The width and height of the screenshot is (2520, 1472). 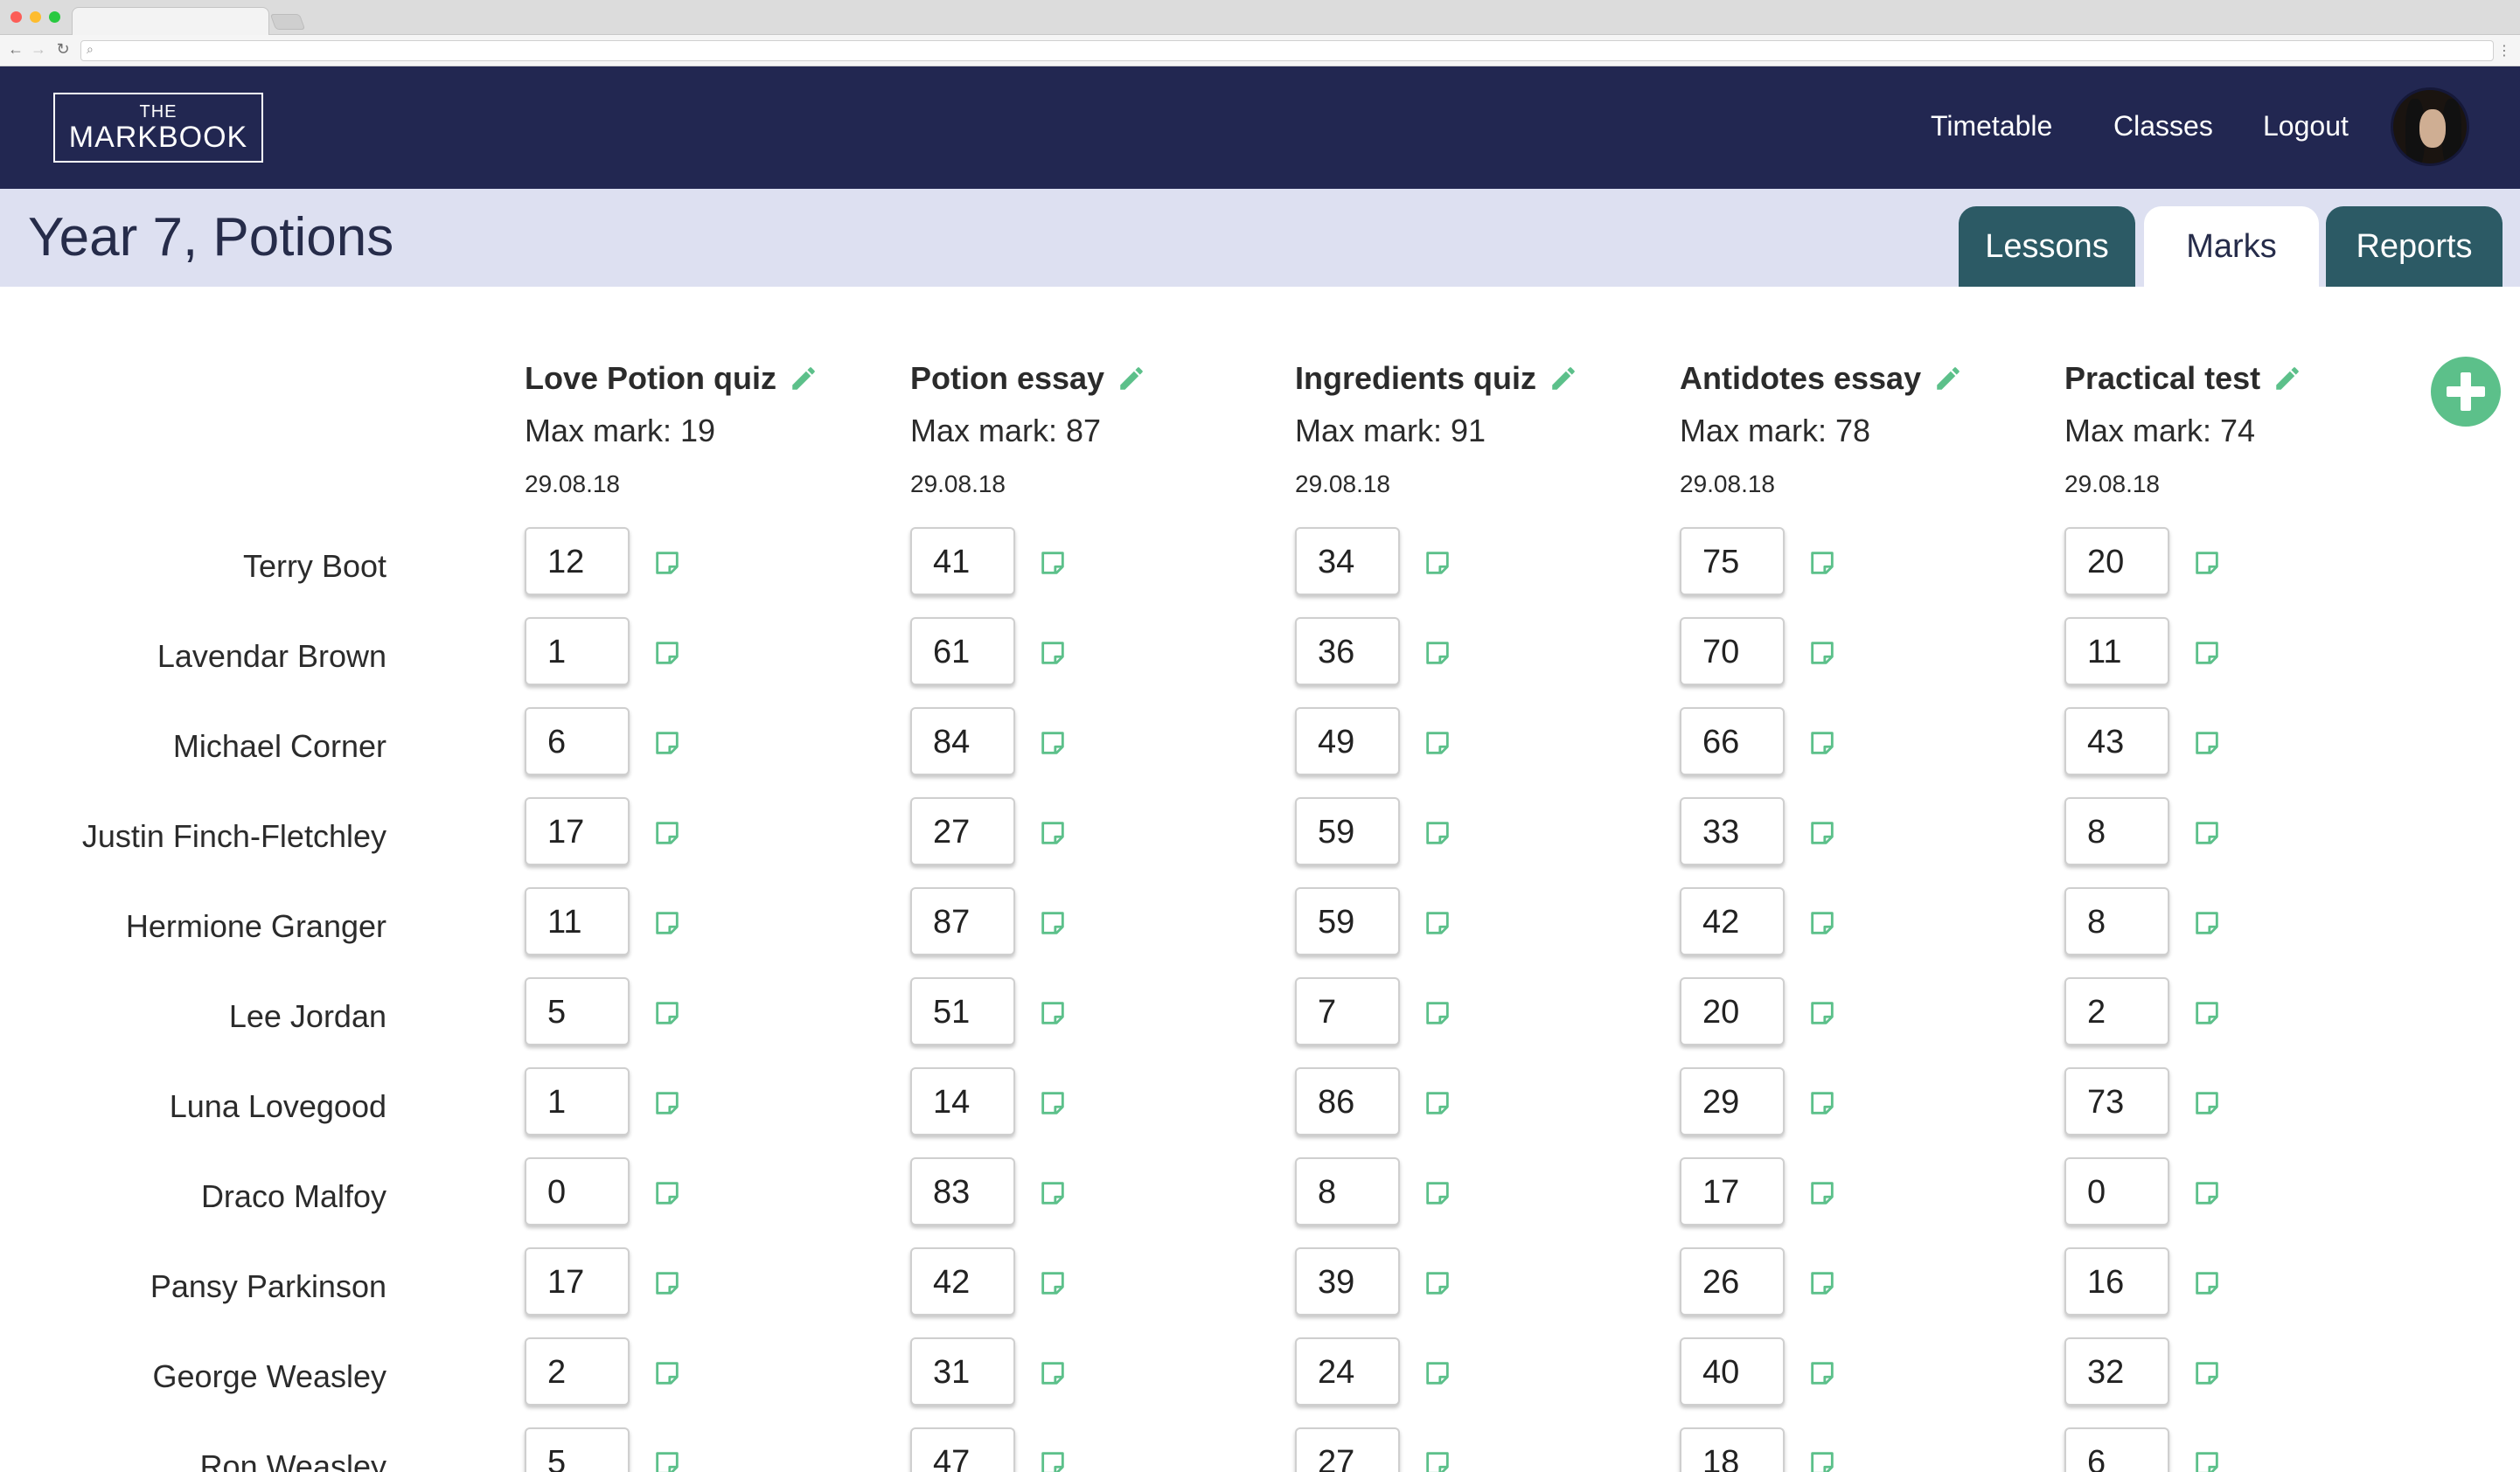 What do you see at coordinates (1732, 831) in the screenshot?
I see `mark-input: 33` at bounding box center [1732, 831].